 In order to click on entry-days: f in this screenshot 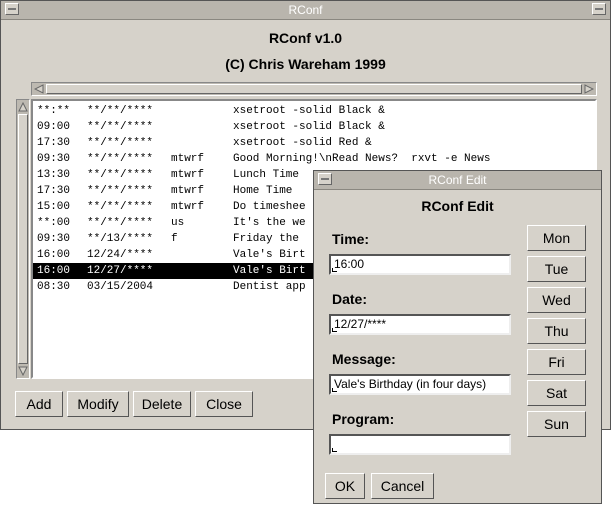, I will do `click(174, 239)`.